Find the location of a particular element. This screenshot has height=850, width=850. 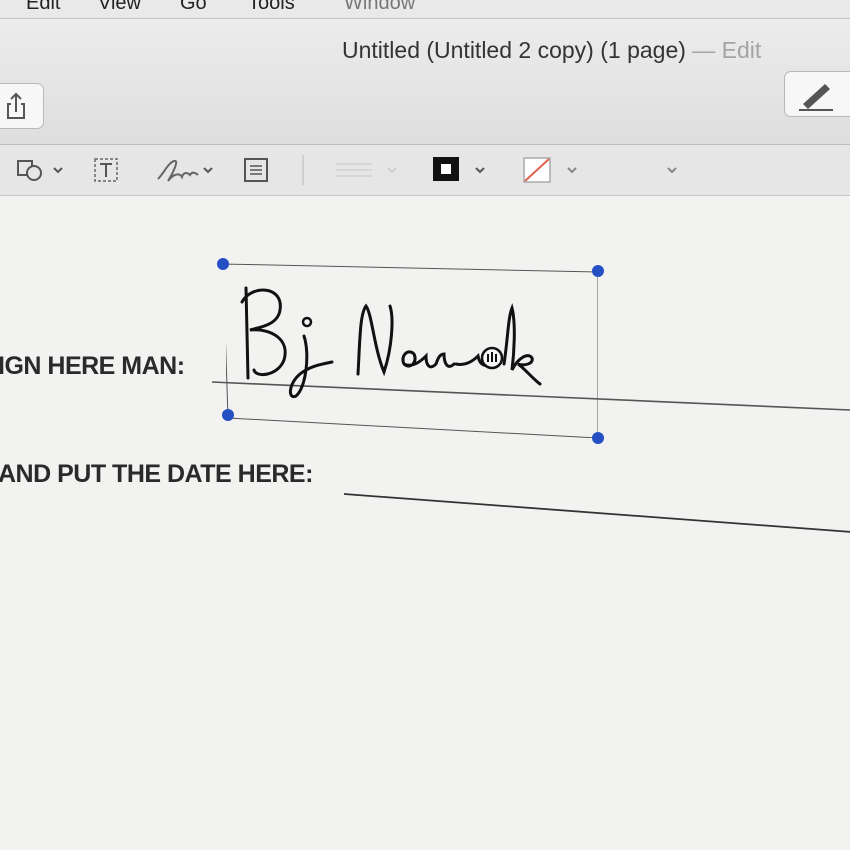

markup-toolbar-button is located at coordinates (817, 94).